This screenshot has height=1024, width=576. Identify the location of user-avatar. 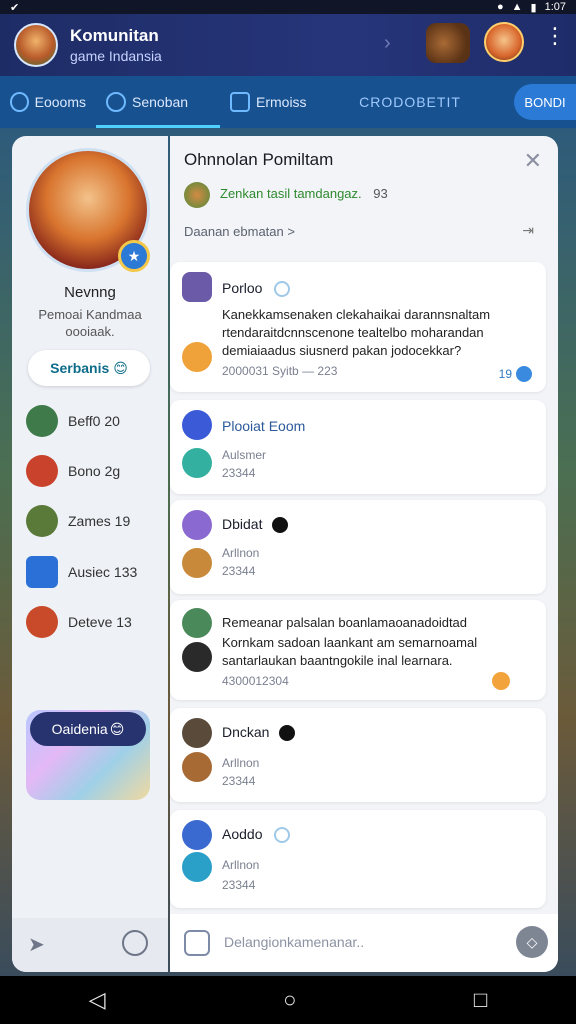
(504, 42).